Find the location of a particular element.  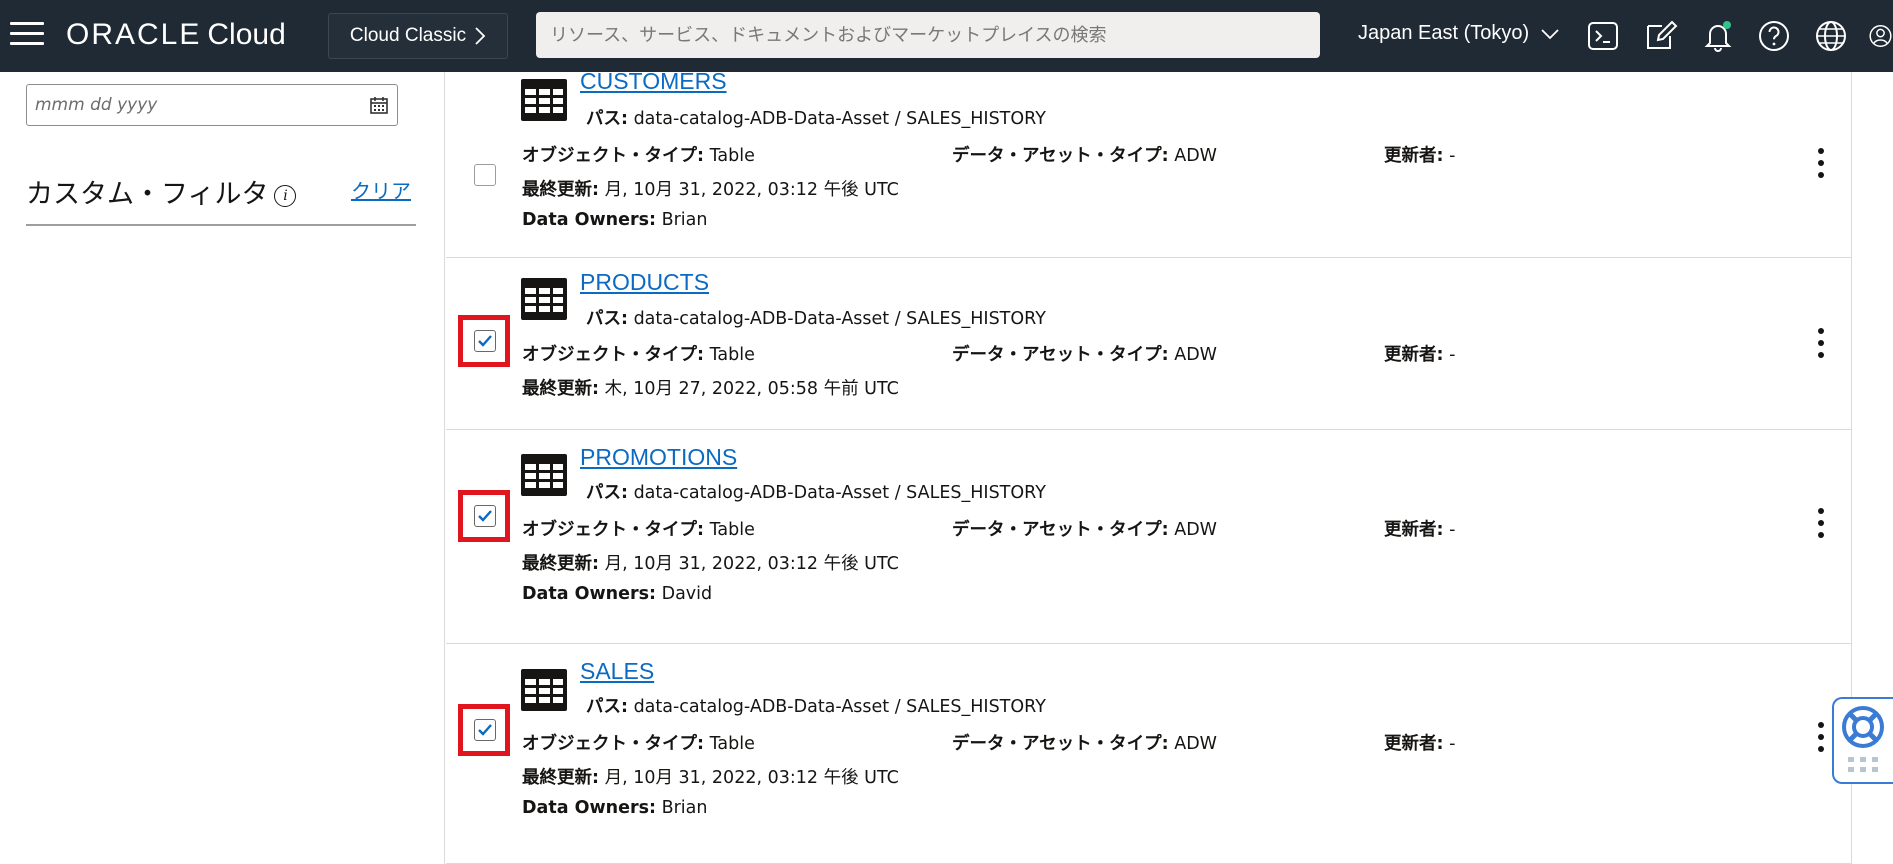

date-field: mmm dd yyyy is located at coordinates (212, 105).